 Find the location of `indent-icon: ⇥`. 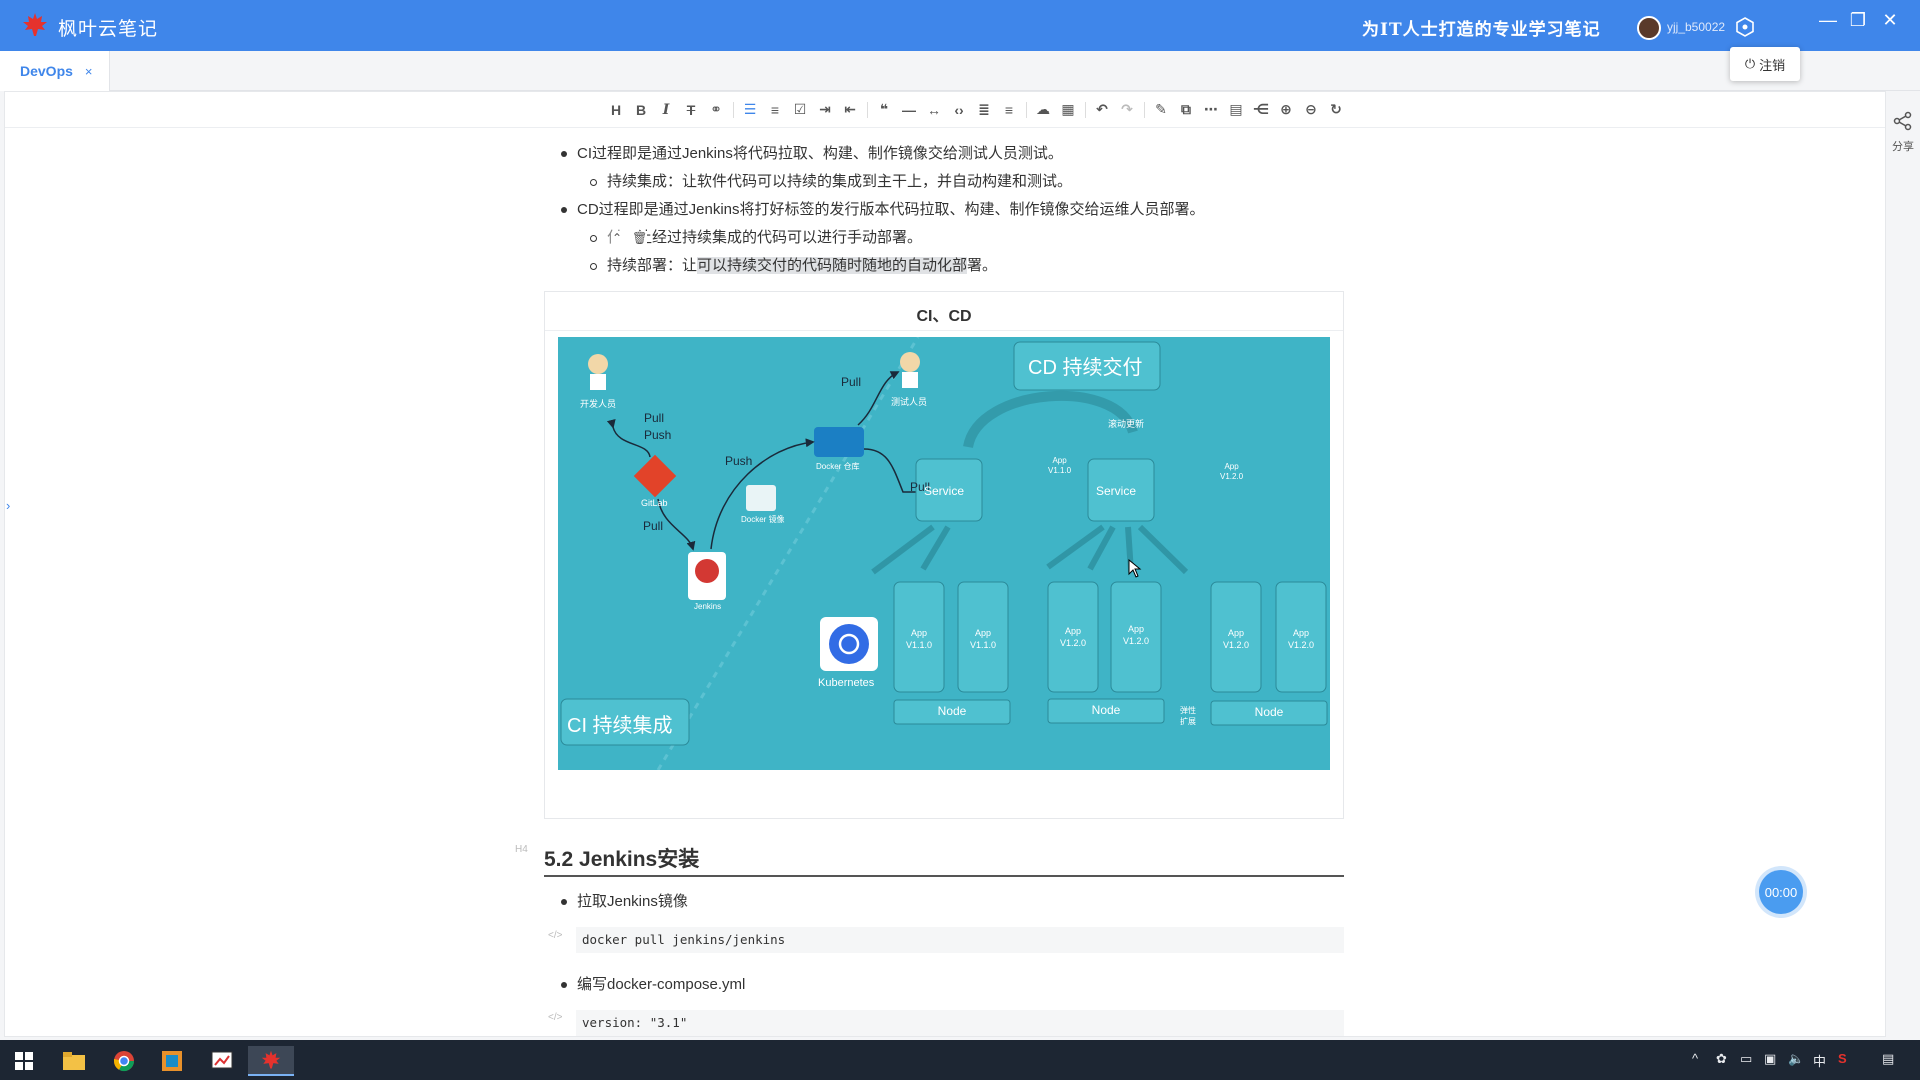

indent-icon: ⇥ is located at coordinates (825, 109).